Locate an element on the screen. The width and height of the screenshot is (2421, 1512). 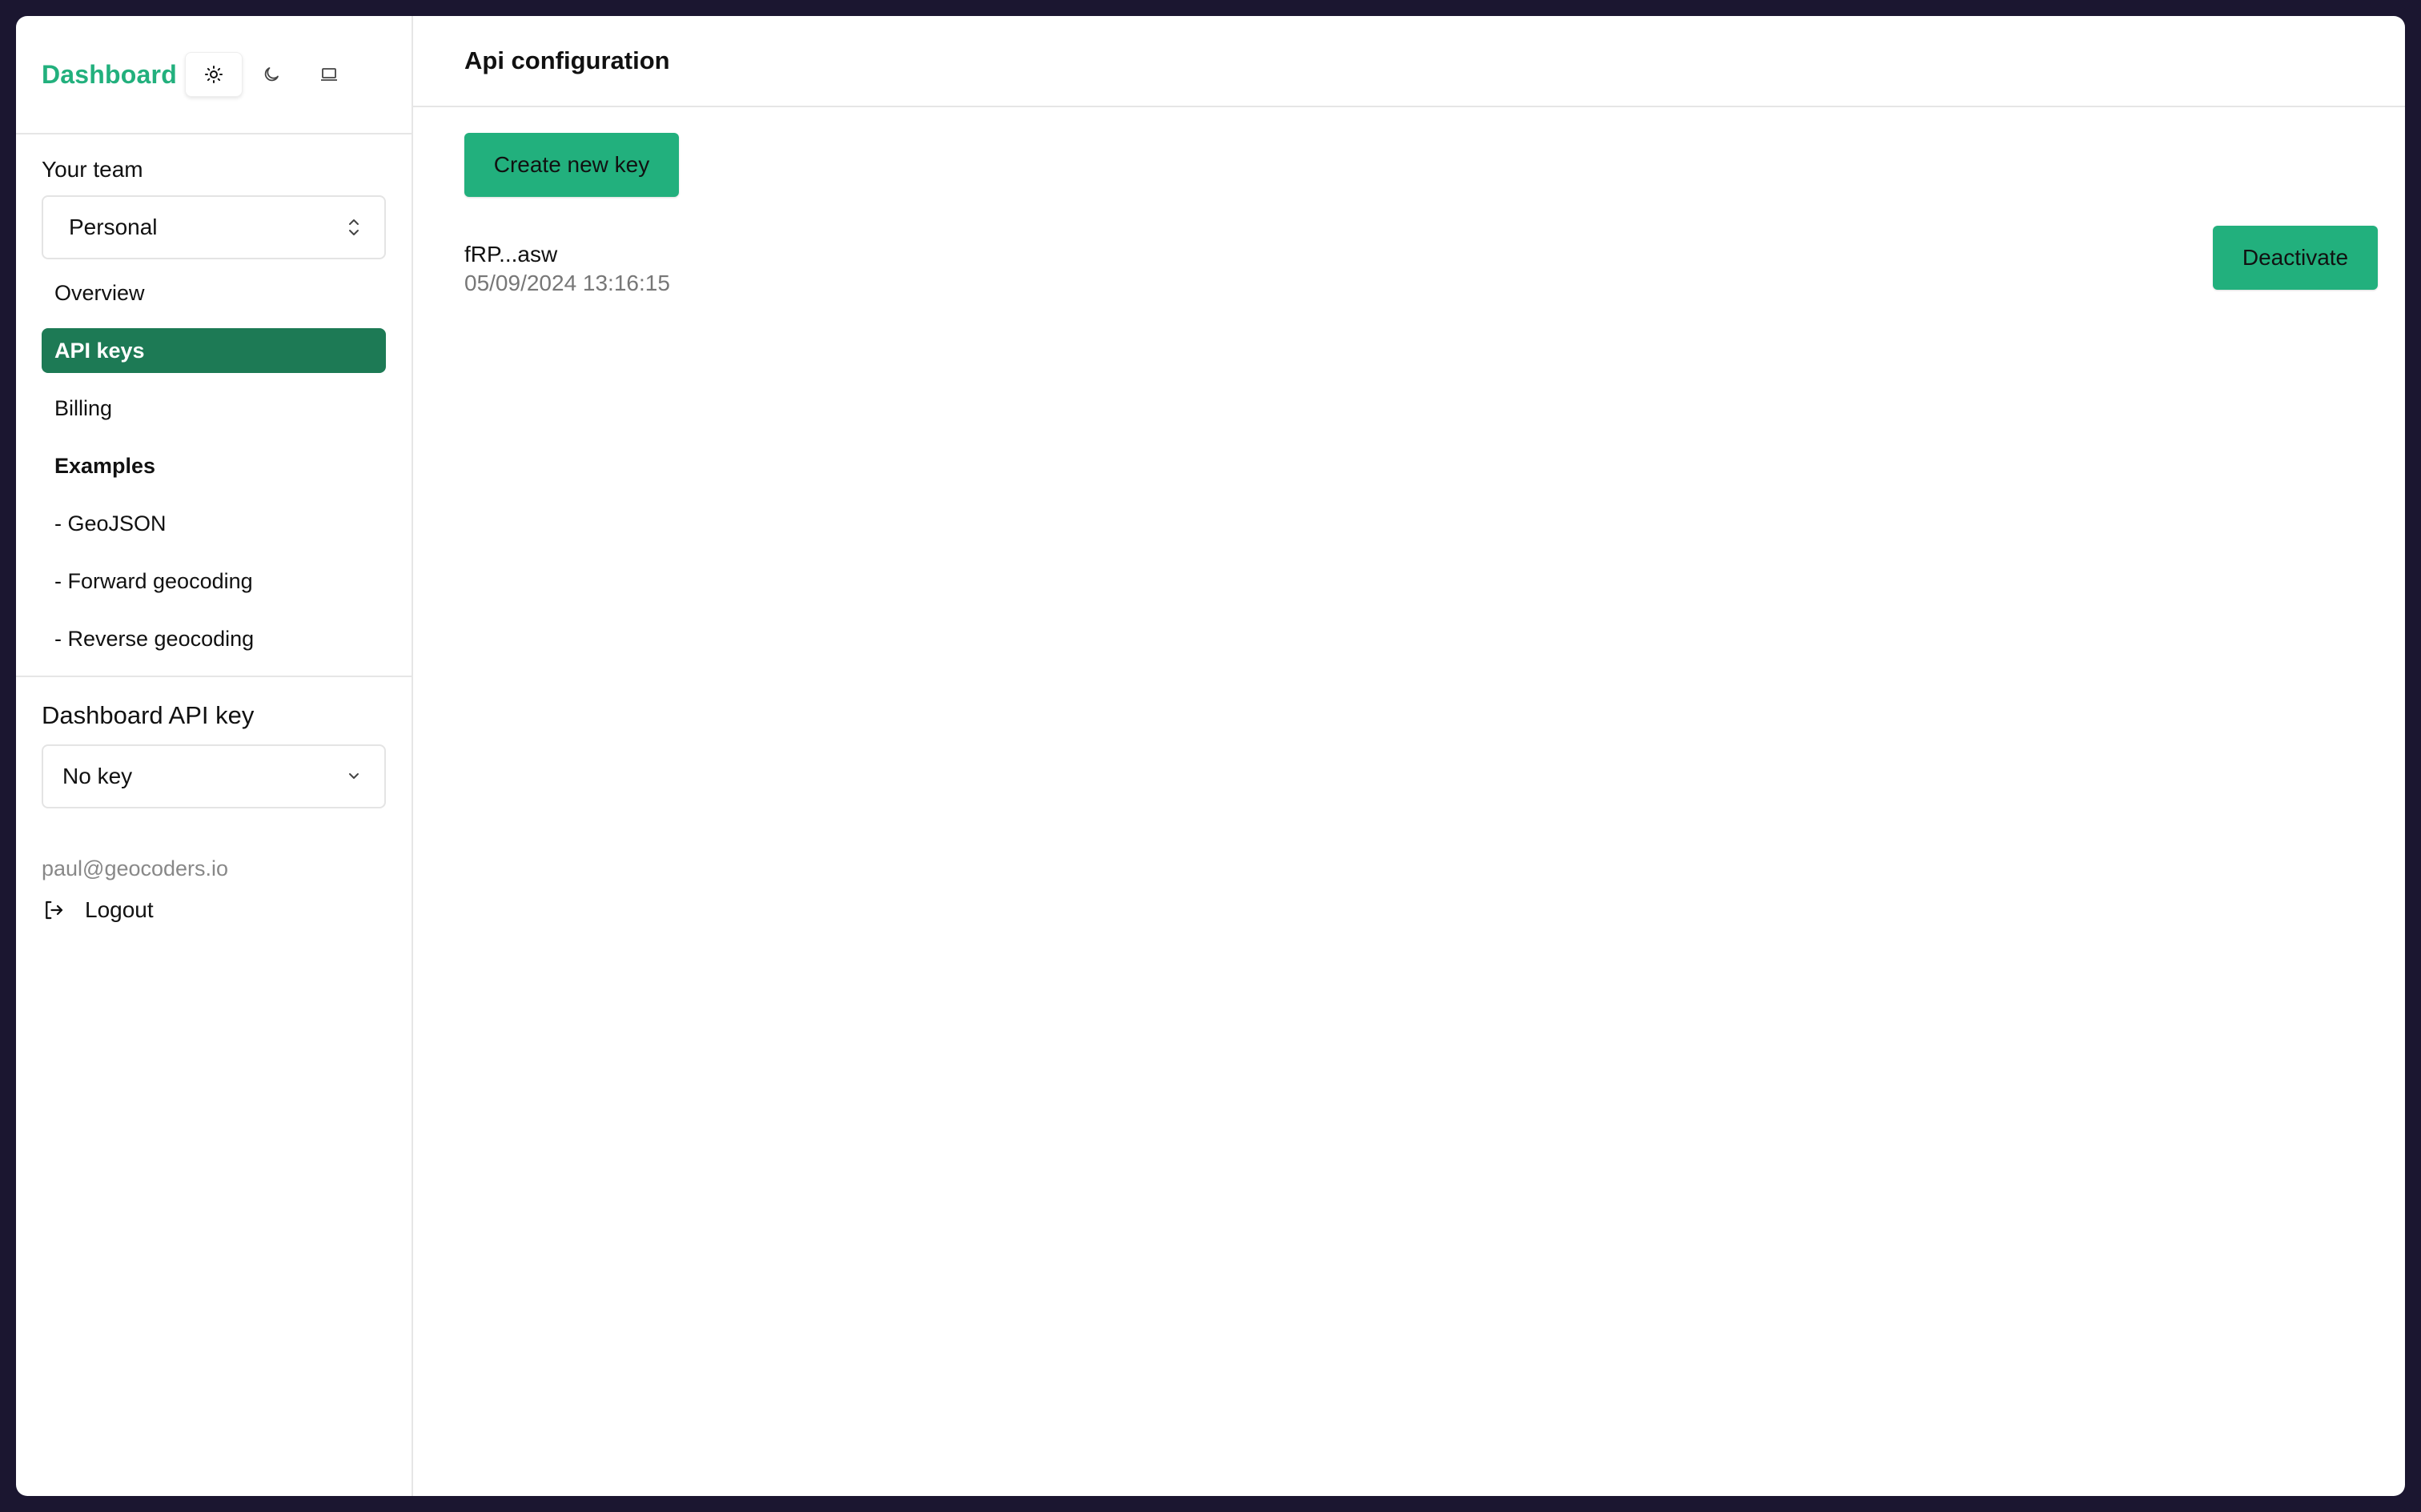
sidebar-heading-examples: Examples is located at coordinates (105, 466).